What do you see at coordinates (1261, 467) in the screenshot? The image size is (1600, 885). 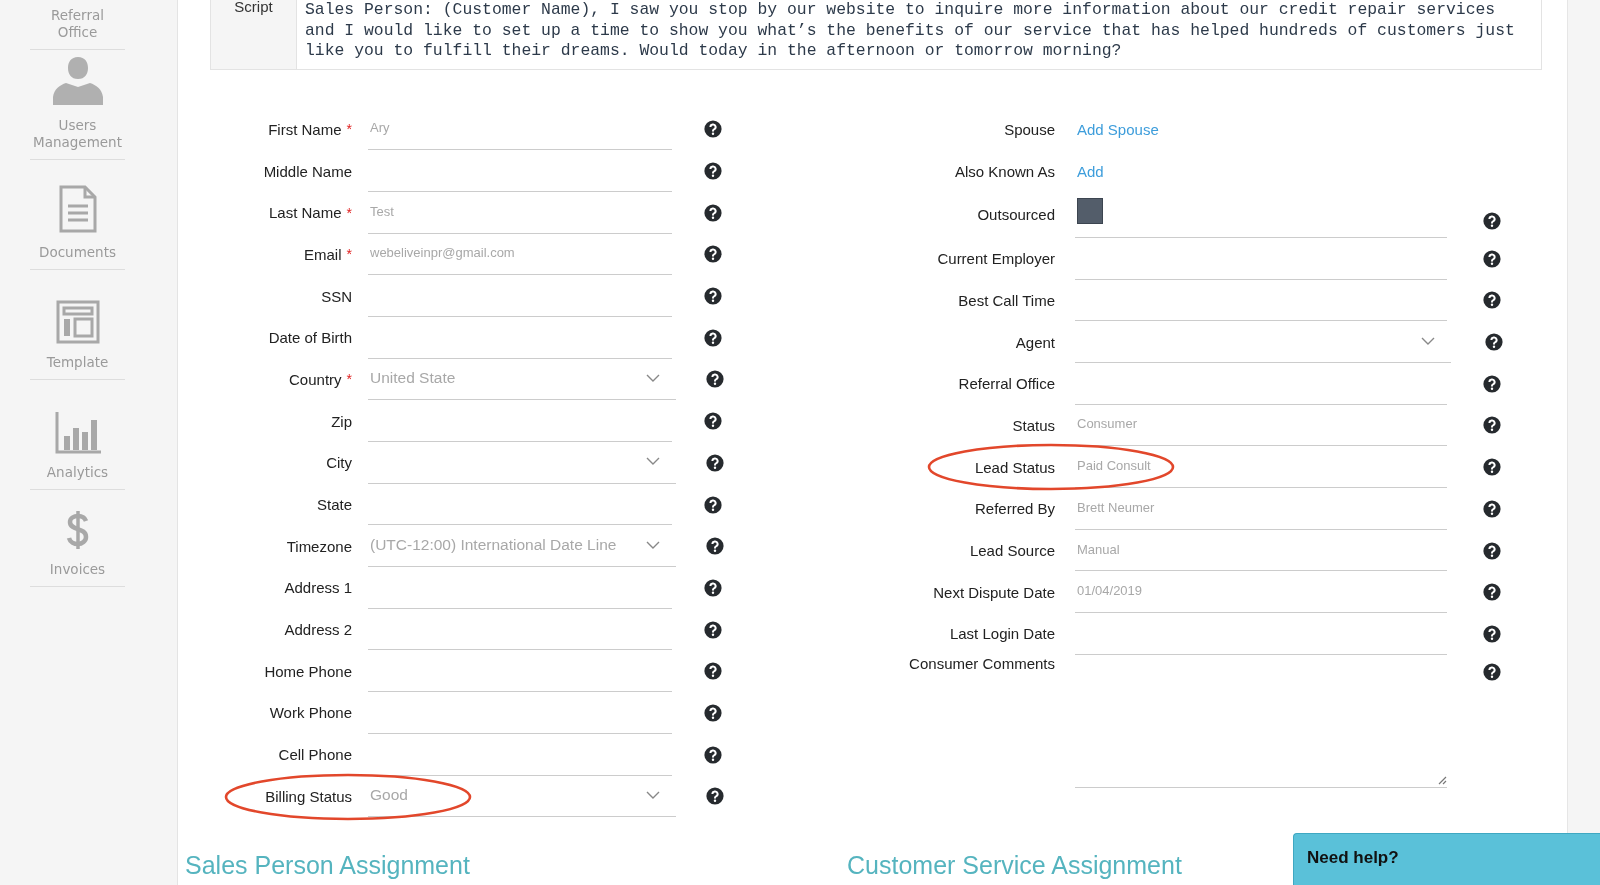 I see `input-field: Paid Consult` at bounding box center [1261, 467].